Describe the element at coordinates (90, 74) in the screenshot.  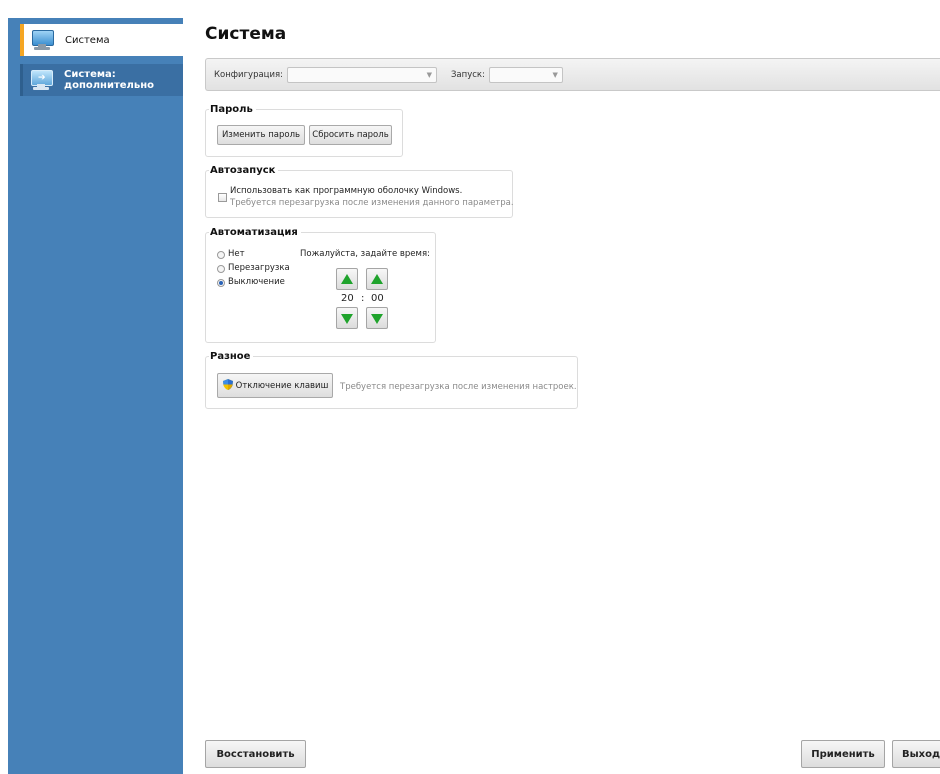
I see `sidebar-item-label-line1: Система:` at that location.